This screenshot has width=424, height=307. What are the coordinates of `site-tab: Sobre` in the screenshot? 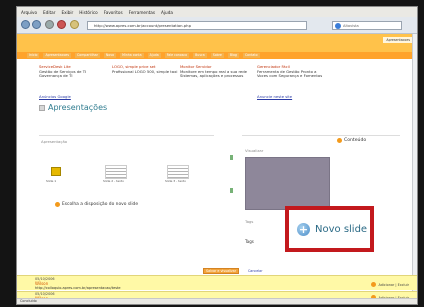 It's located at (217, 55).